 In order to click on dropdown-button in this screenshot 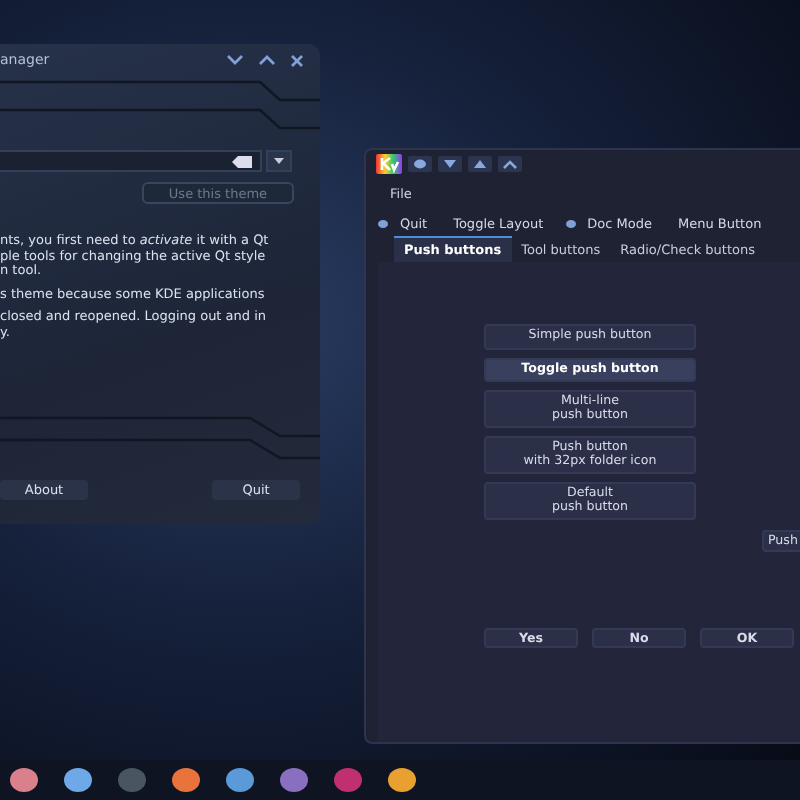, I will do `click(279, 161)`.